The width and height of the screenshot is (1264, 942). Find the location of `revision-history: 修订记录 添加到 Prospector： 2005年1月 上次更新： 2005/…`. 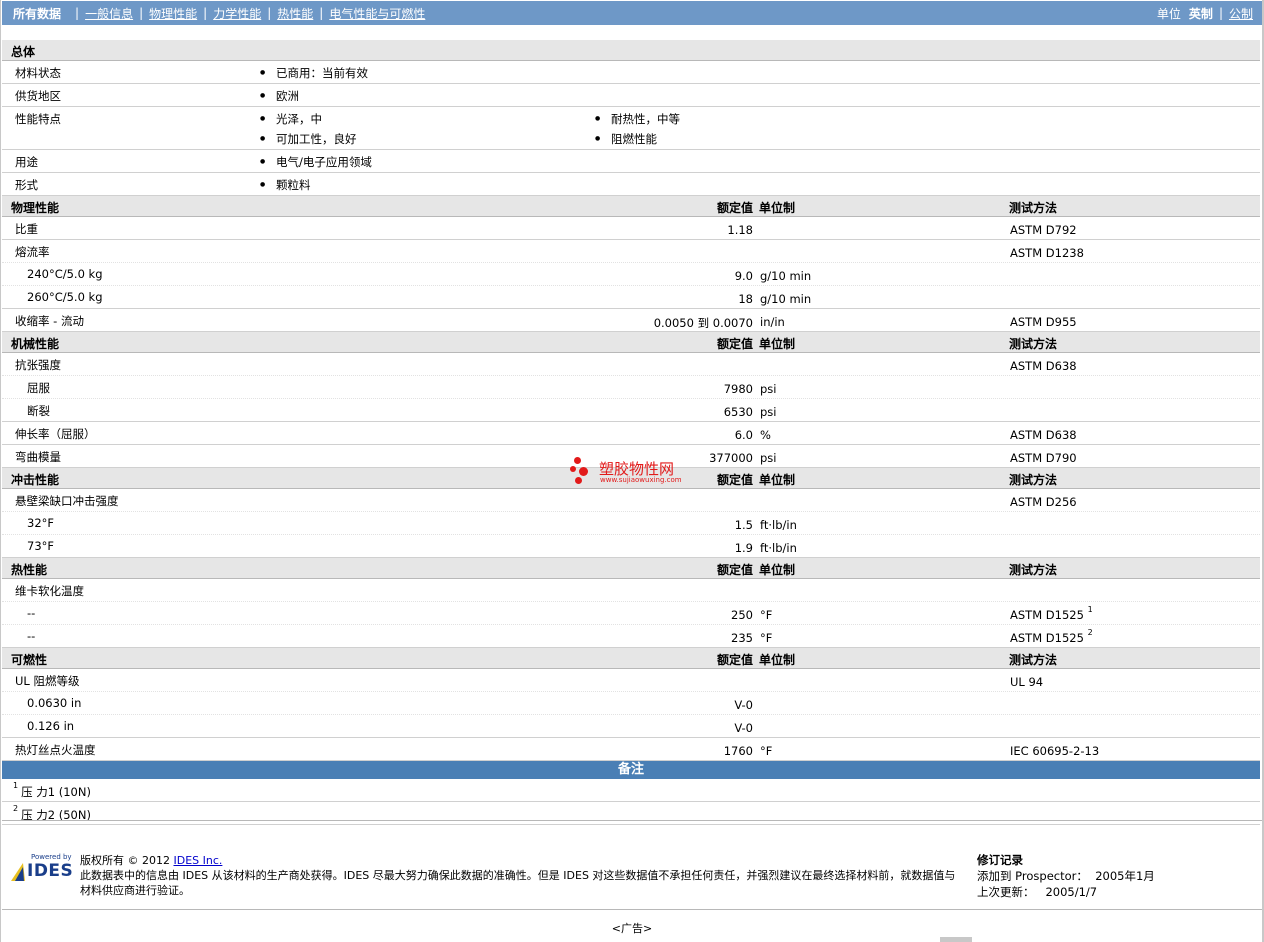

revision-history: 修订记录 添加到 Prospector： 2005年1月 上次更新： 2005/… is located at coordinates (1066, 876).